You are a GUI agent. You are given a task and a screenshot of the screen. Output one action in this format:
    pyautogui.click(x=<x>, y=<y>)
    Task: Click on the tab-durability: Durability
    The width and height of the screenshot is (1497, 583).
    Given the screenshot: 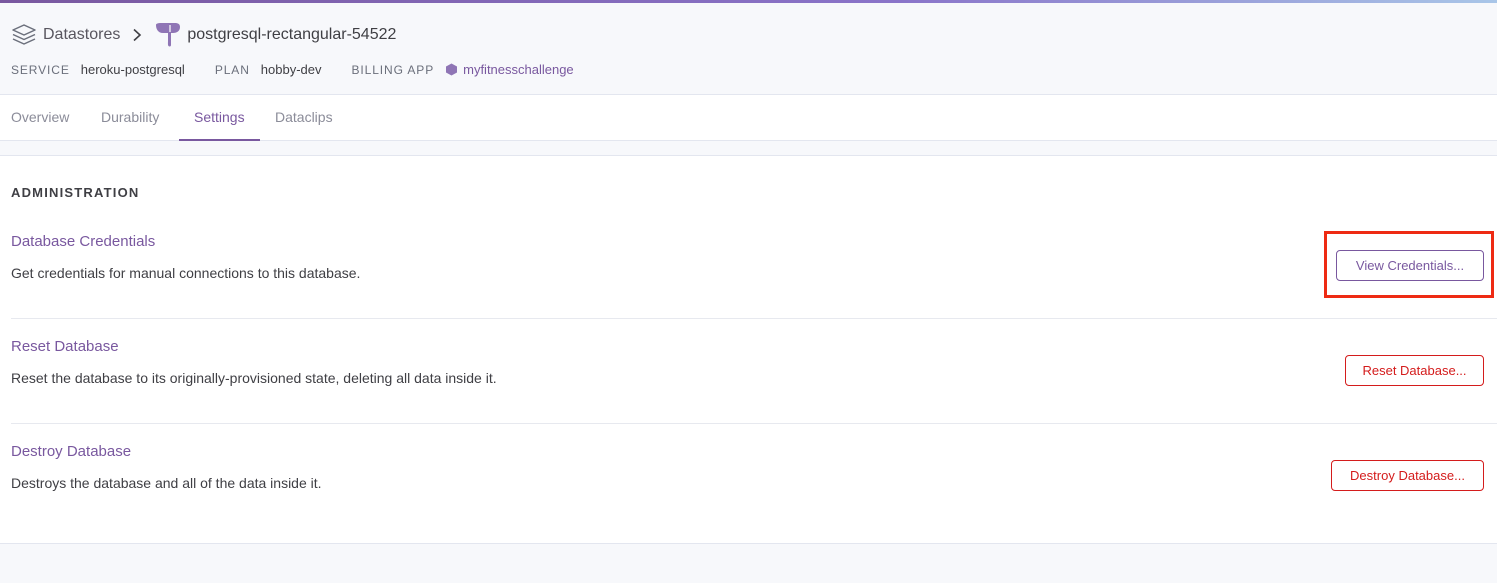 What is the action you would take?
    pyautogui.click(x=130, y=118)
    